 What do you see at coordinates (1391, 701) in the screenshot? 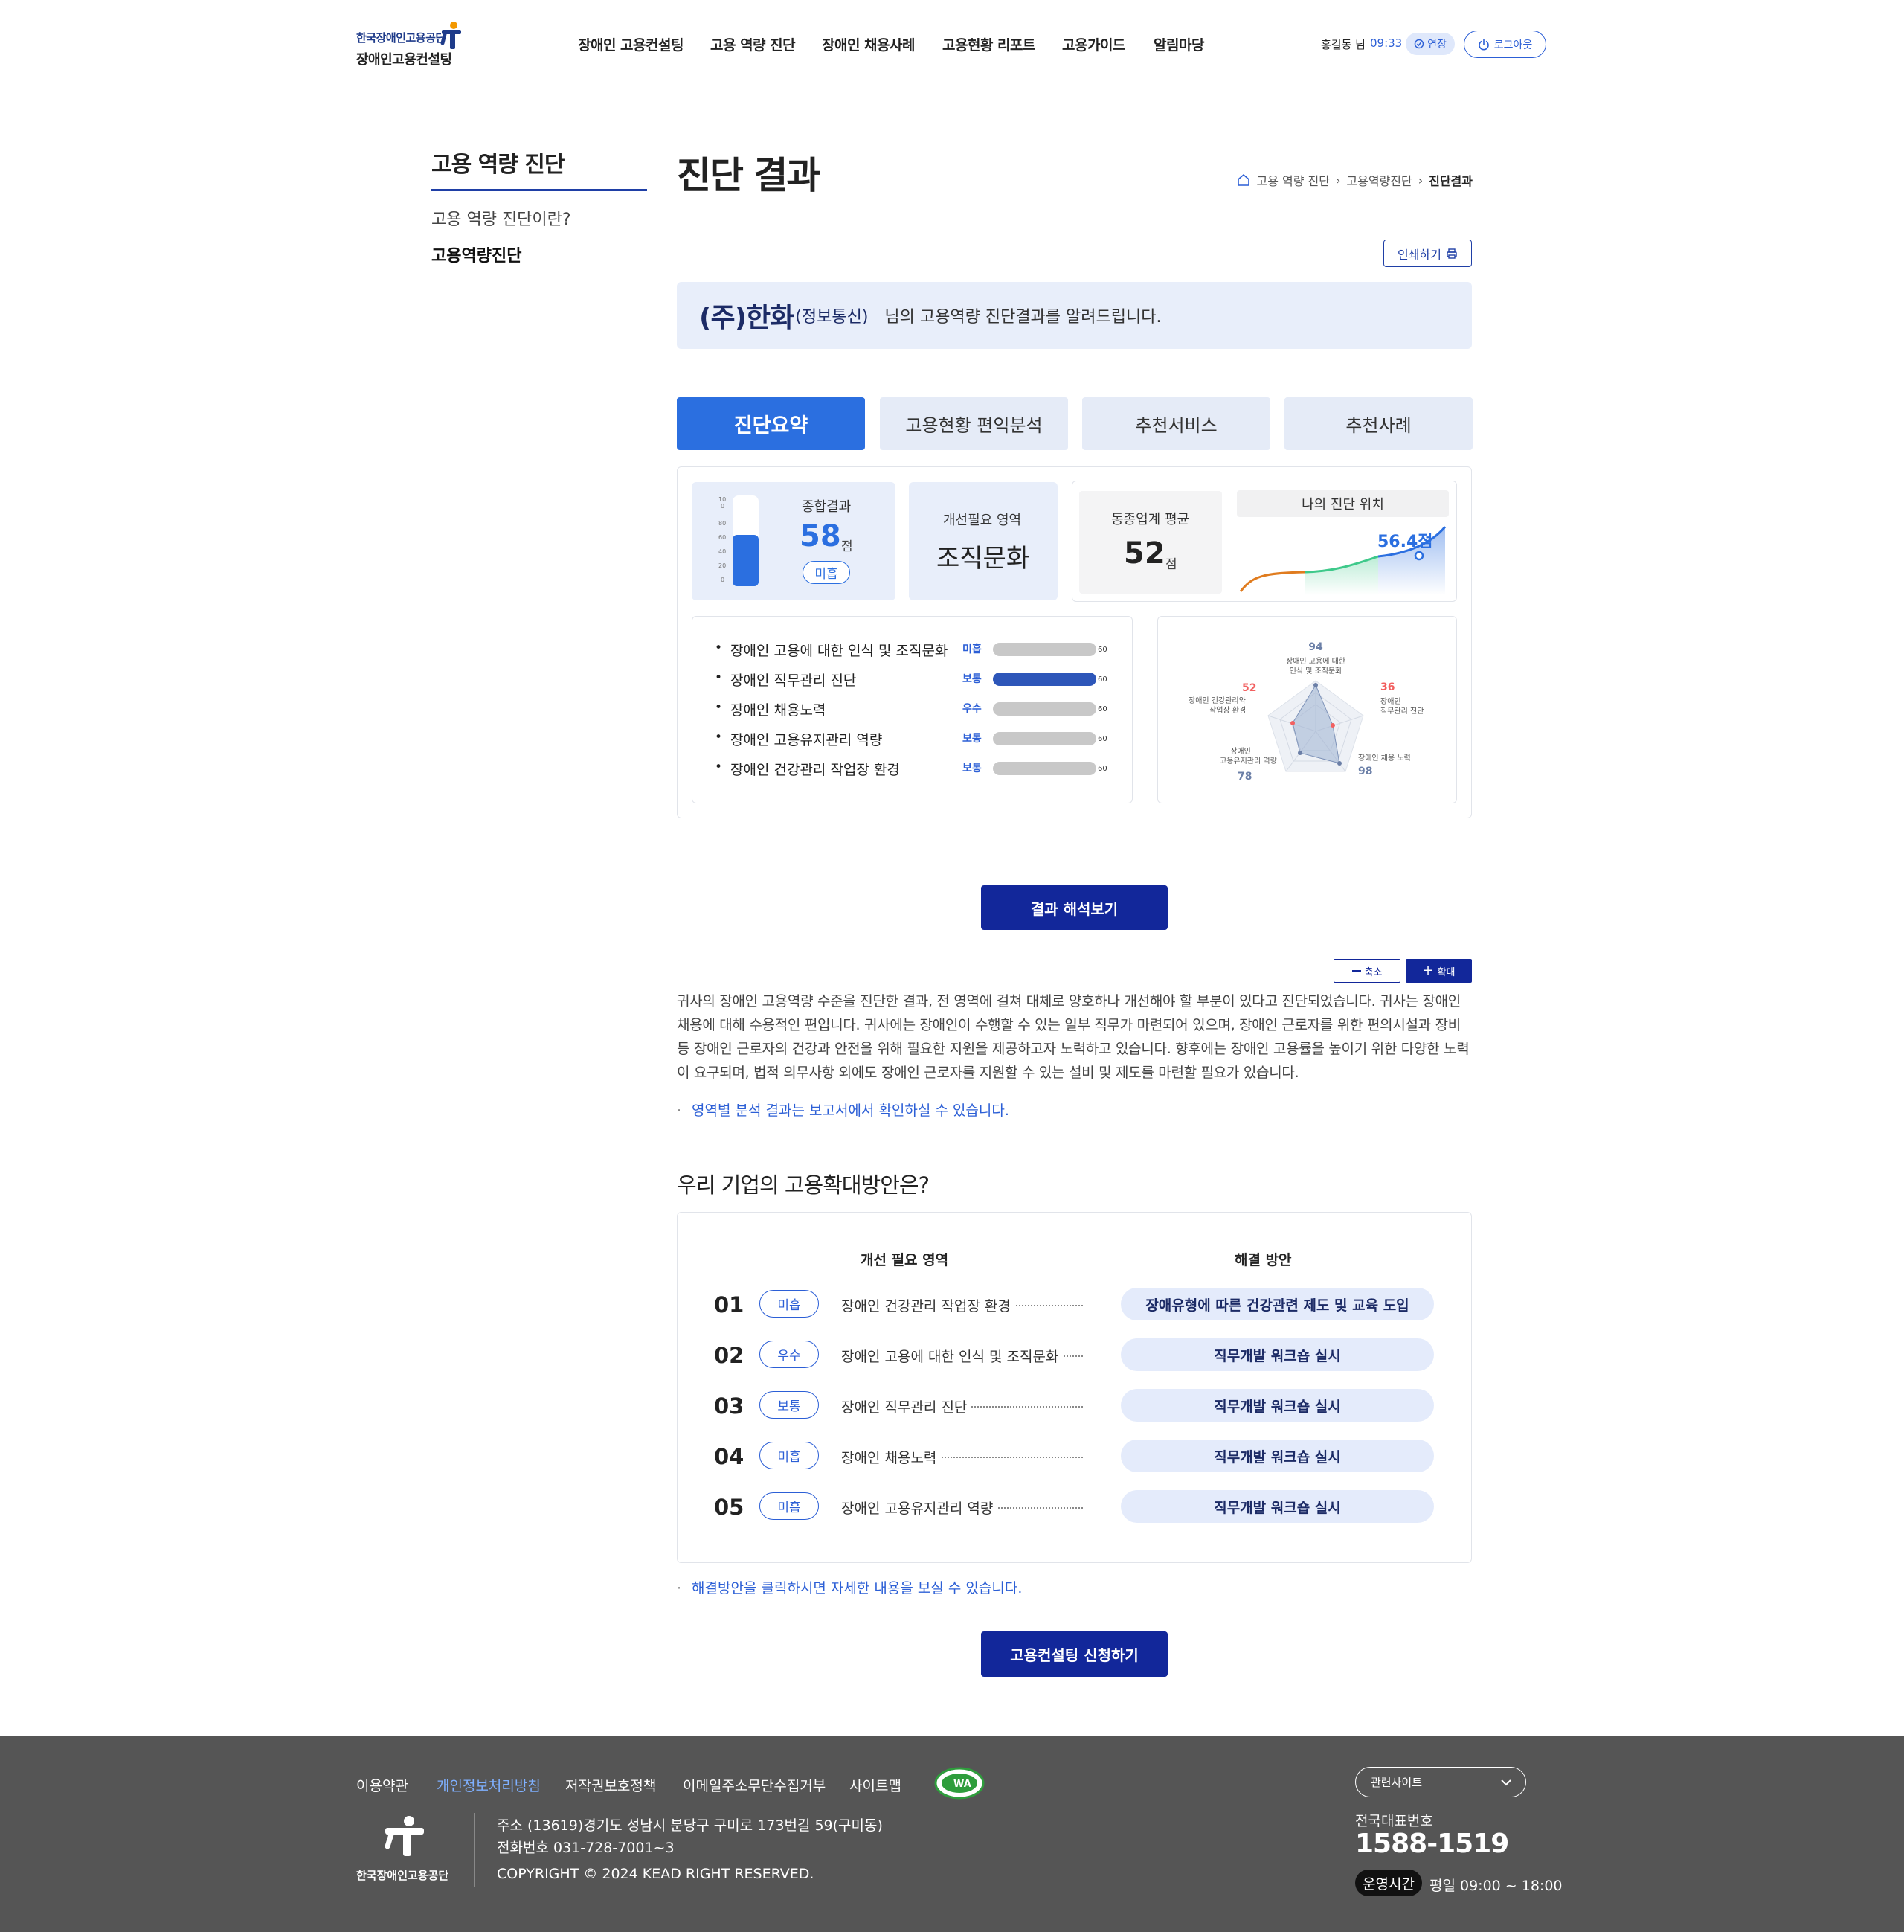
I see `radar-right-label: 장애인` at bounding box center [1391, 701].